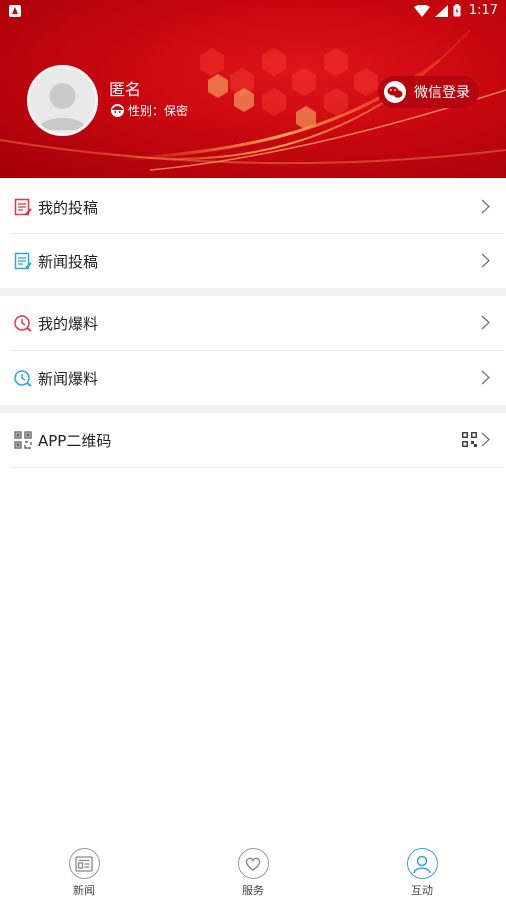 The height and width of the screenshot is (900, 506). Describe the element at coordinates (422, 890) in the screenshot. I see `tab-label-interaction: 互动` at that location.